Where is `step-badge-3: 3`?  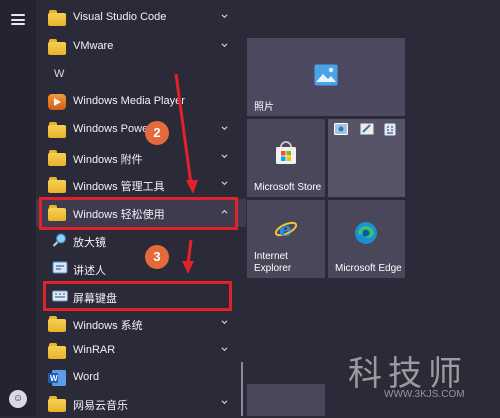
step-badge-3: 3 is located at coordinates (157, 257).